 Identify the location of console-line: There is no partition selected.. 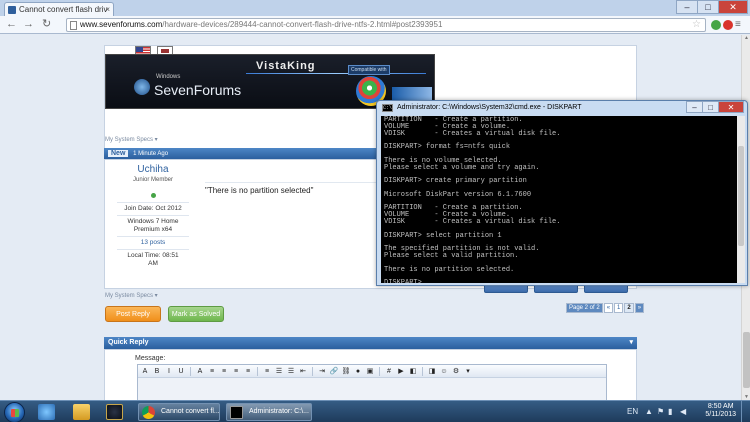
(449, 269).